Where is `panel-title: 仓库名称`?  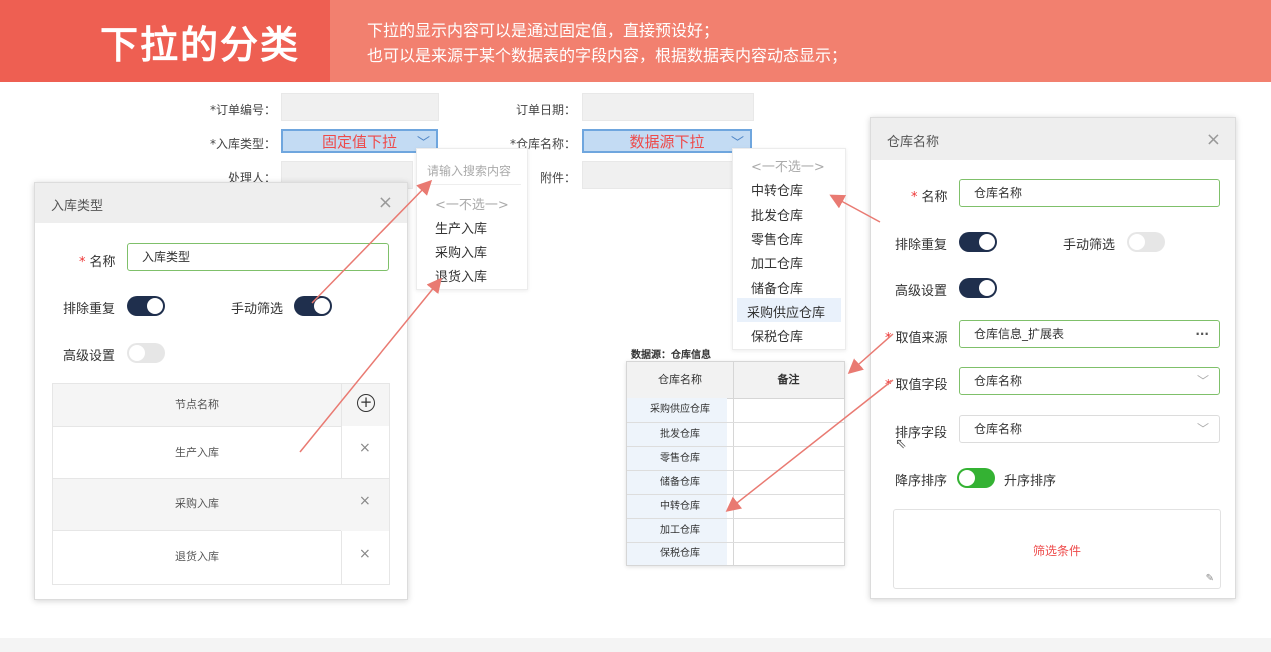 panel-title: 仓库名称 is located at coordinates (913, 142).